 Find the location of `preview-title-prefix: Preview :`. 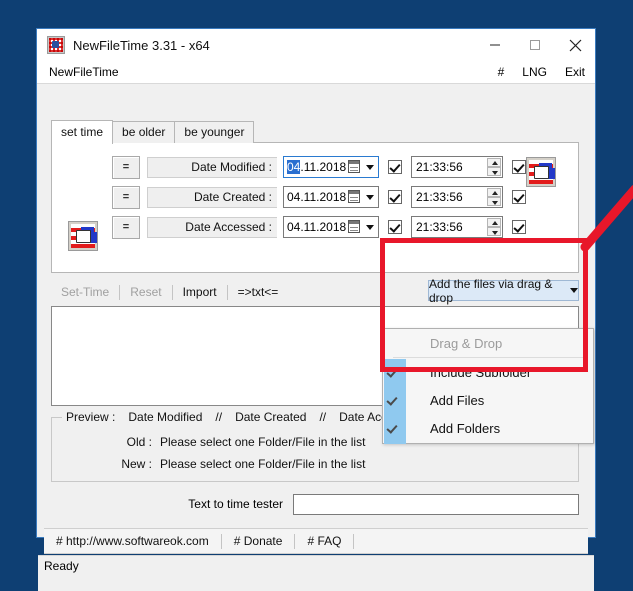

preview-title-prefix: Preview : is located at coordinates (91, 417).